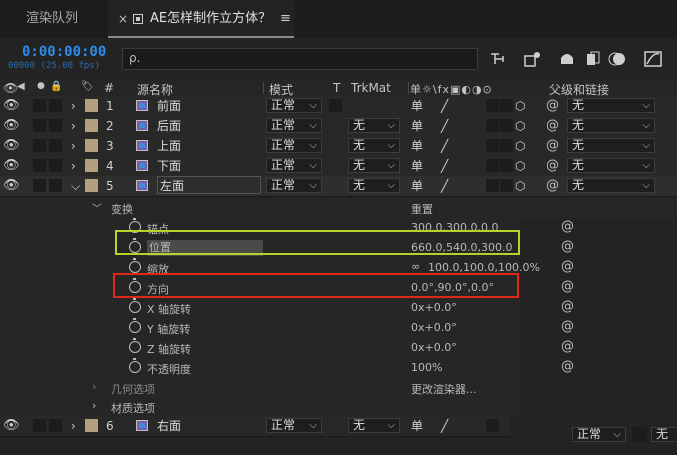 This screenshot has width=677, height=455. Describe the element at coordinates (497, 58) in the screenshot. I see `composition-flowchart-icon` at that location.